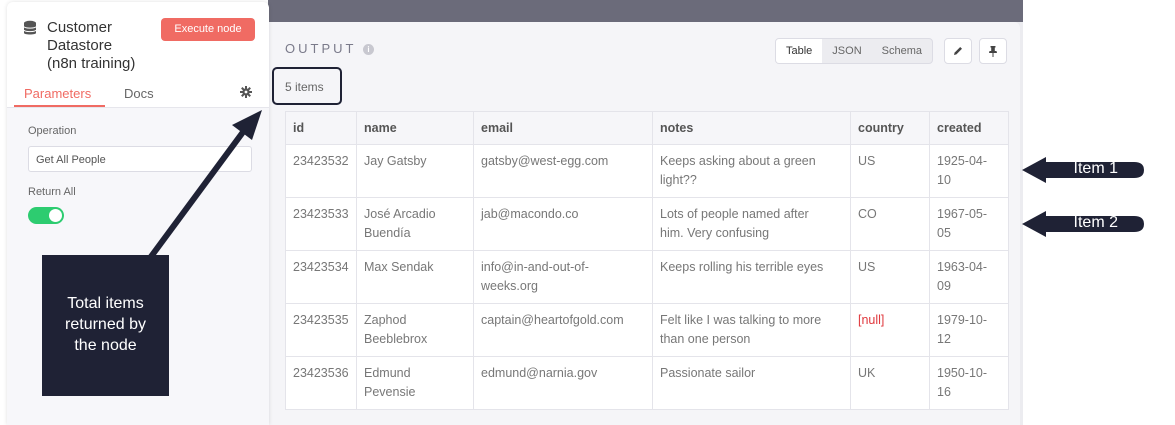 The image size is (1175, 425). What do you see at coordinates (645, 11) in the screenshot?
I see `canvas-top-strip` at bounding box center [645, 11].